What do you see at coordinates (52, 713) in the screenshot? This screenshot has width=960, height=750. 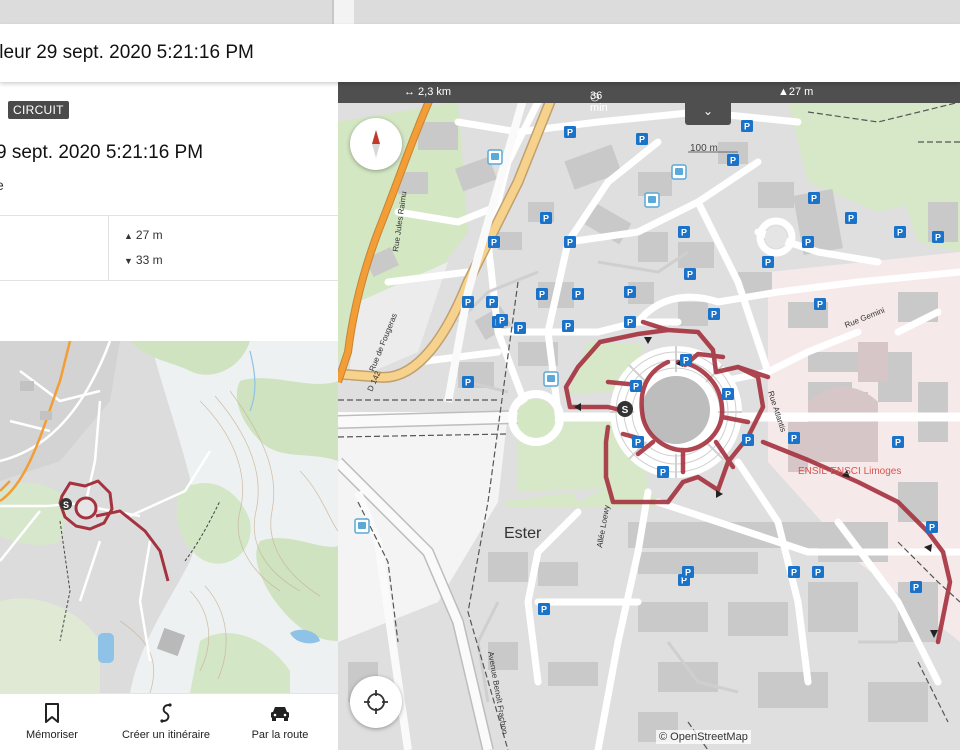 I see `bookmark-icon` at bounding box center [52, 713].